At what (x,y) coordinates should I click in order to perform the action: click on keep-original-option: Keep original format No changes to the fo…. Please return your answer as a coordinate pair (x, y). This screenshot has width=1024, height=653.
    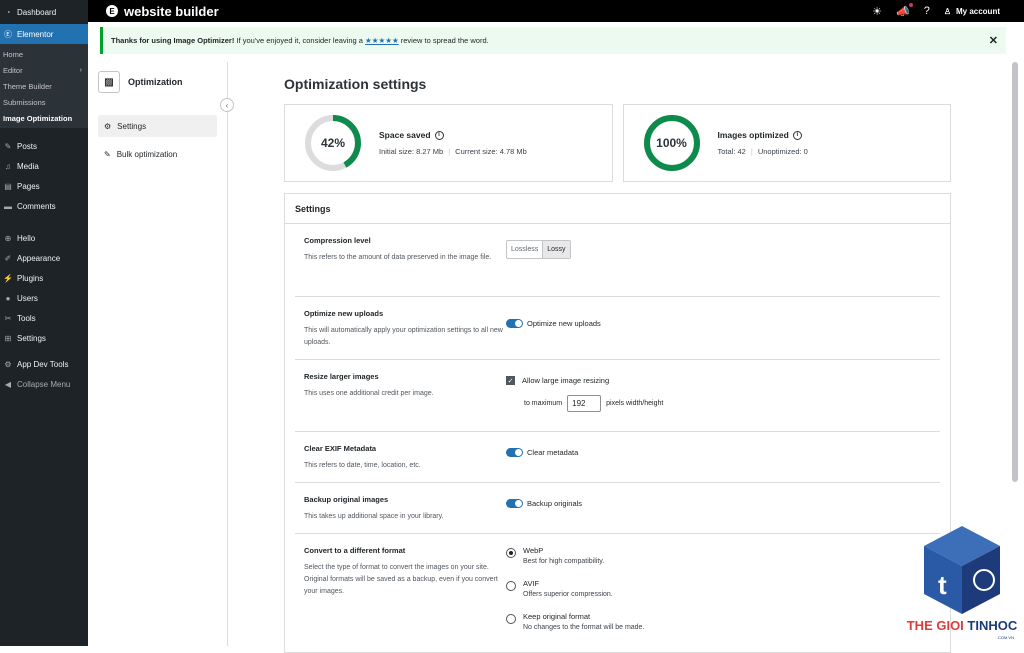
    Looking at the image, I should click on (723, 621).